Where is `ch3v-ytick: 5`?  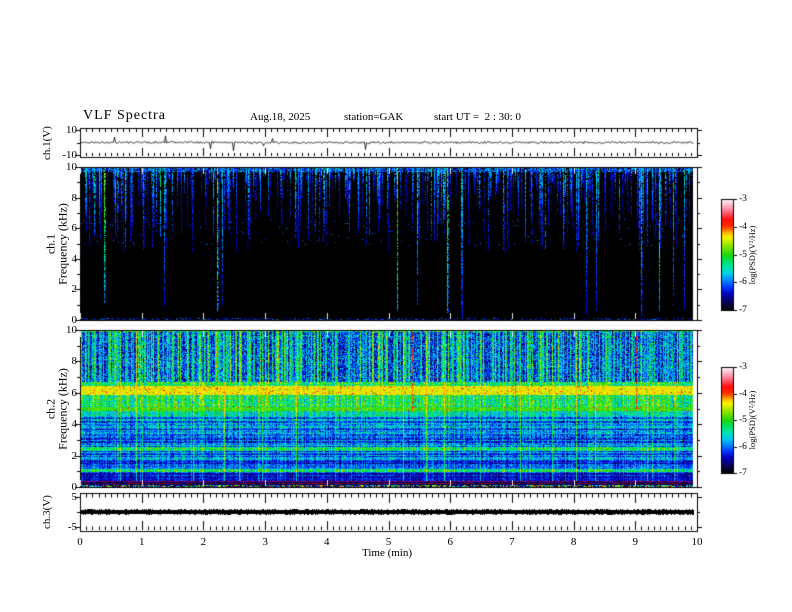
ch3v-ytick: 5 is located at coordinates (74, 497).